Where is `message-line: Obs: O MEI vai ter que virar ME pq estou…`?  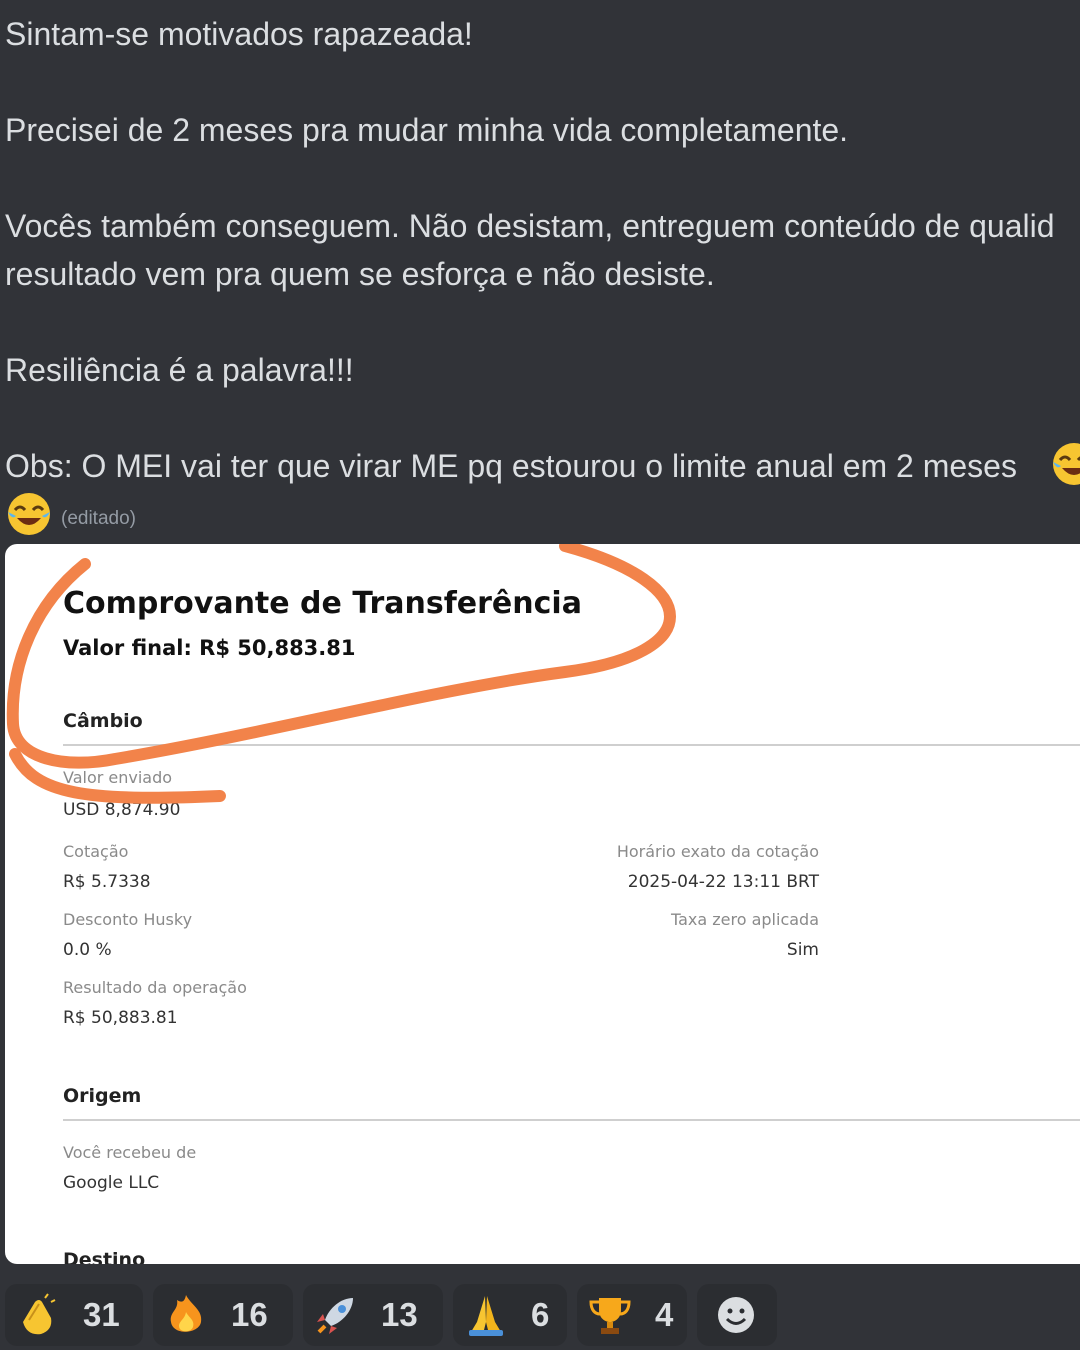 message-line: Obs: O MEI vai ter que virar ME pq estou… is located at coordinates (511, 466).